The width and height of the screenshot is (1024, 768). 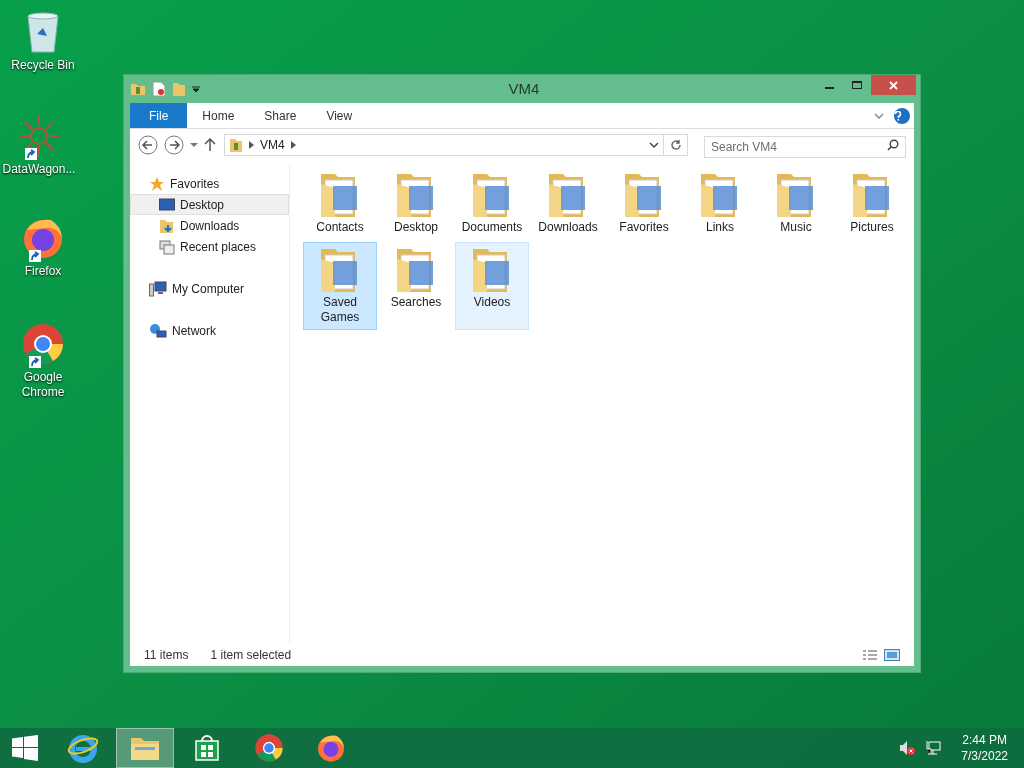 I want to click on folder-download-icon, so click(x=167, y=225).